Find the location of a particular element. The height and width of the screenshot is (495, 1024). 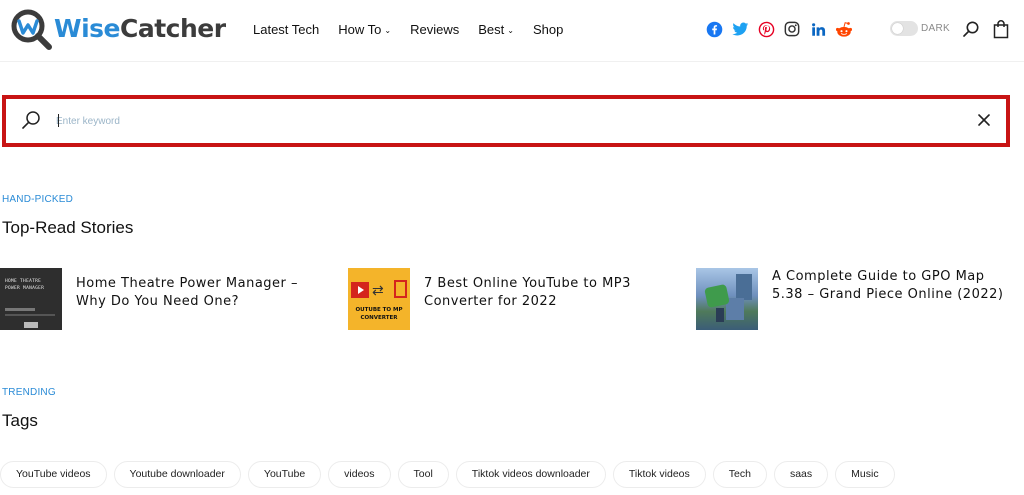

close-icon is located at coordinates (984, 120).